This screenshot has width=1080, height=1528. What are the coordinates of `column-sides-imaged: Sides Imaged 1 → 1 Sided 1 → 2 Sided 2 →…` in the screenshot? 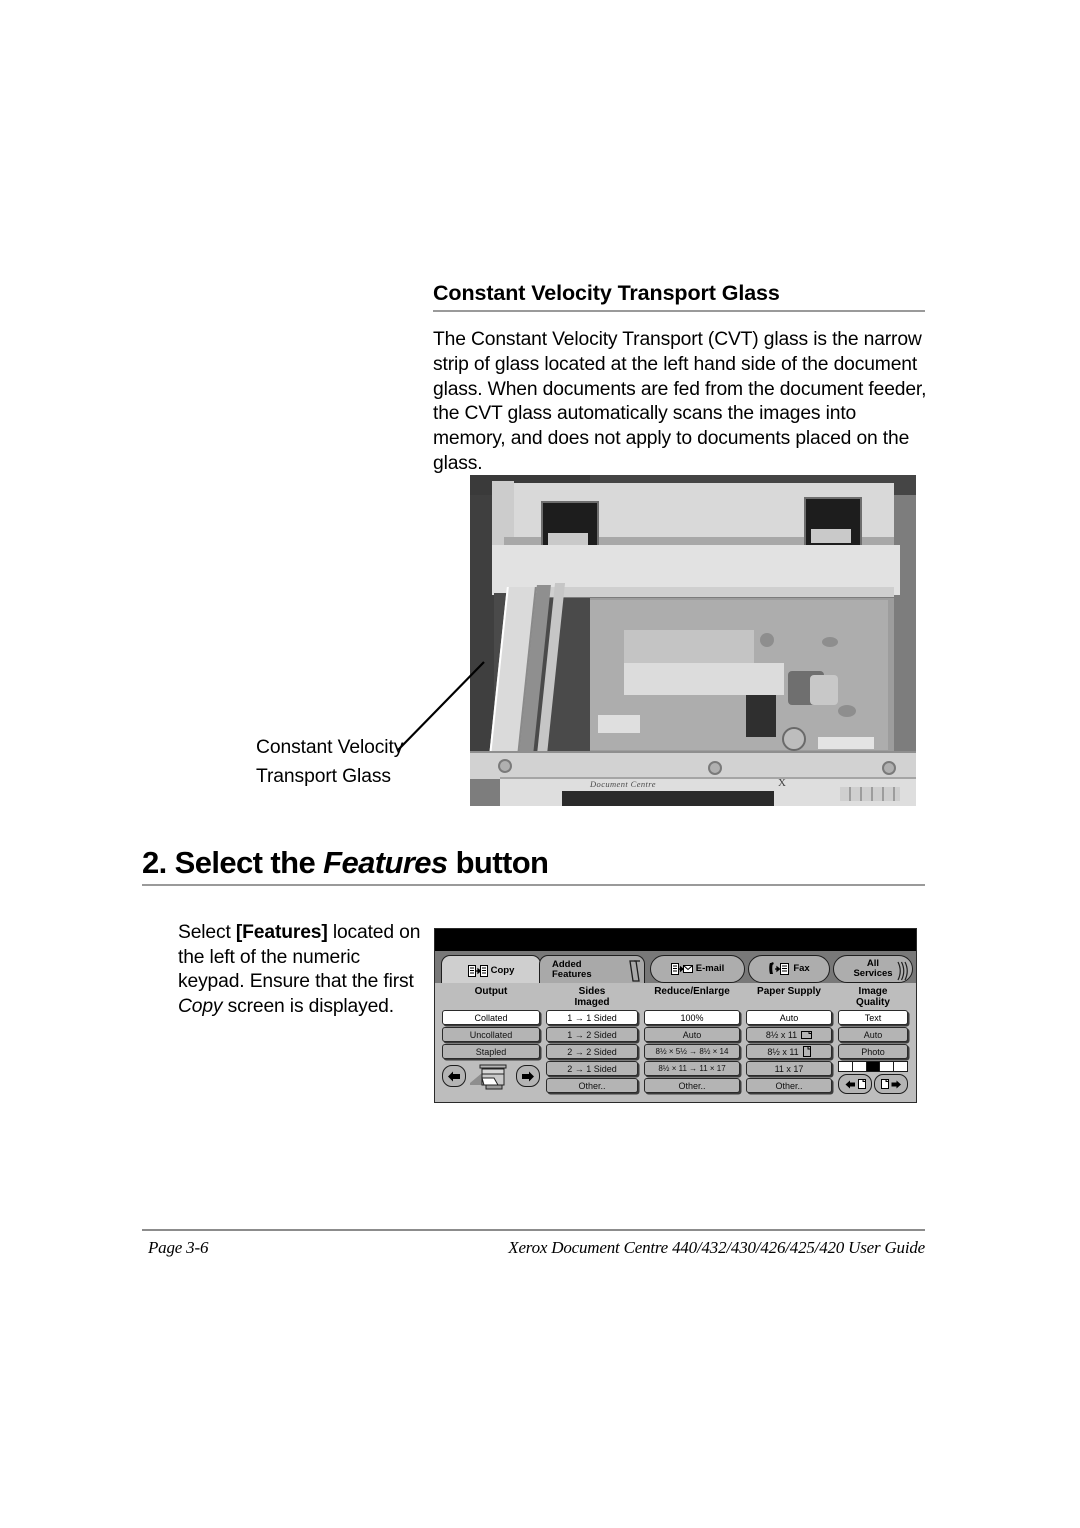 It's located at (592, 1040).